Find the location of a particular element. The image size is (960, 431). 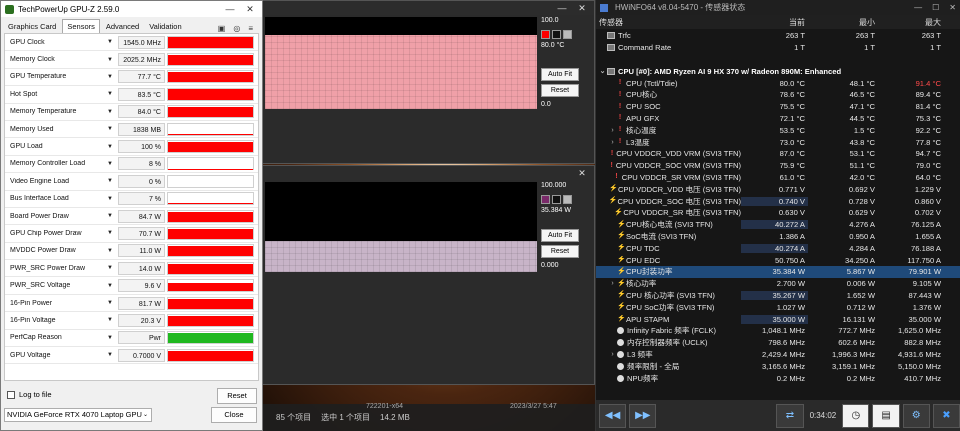

sensor-row: ! CPU核心 78.6 °C 46.5 °C 89.4 °C is located at coordinates (778, 95).